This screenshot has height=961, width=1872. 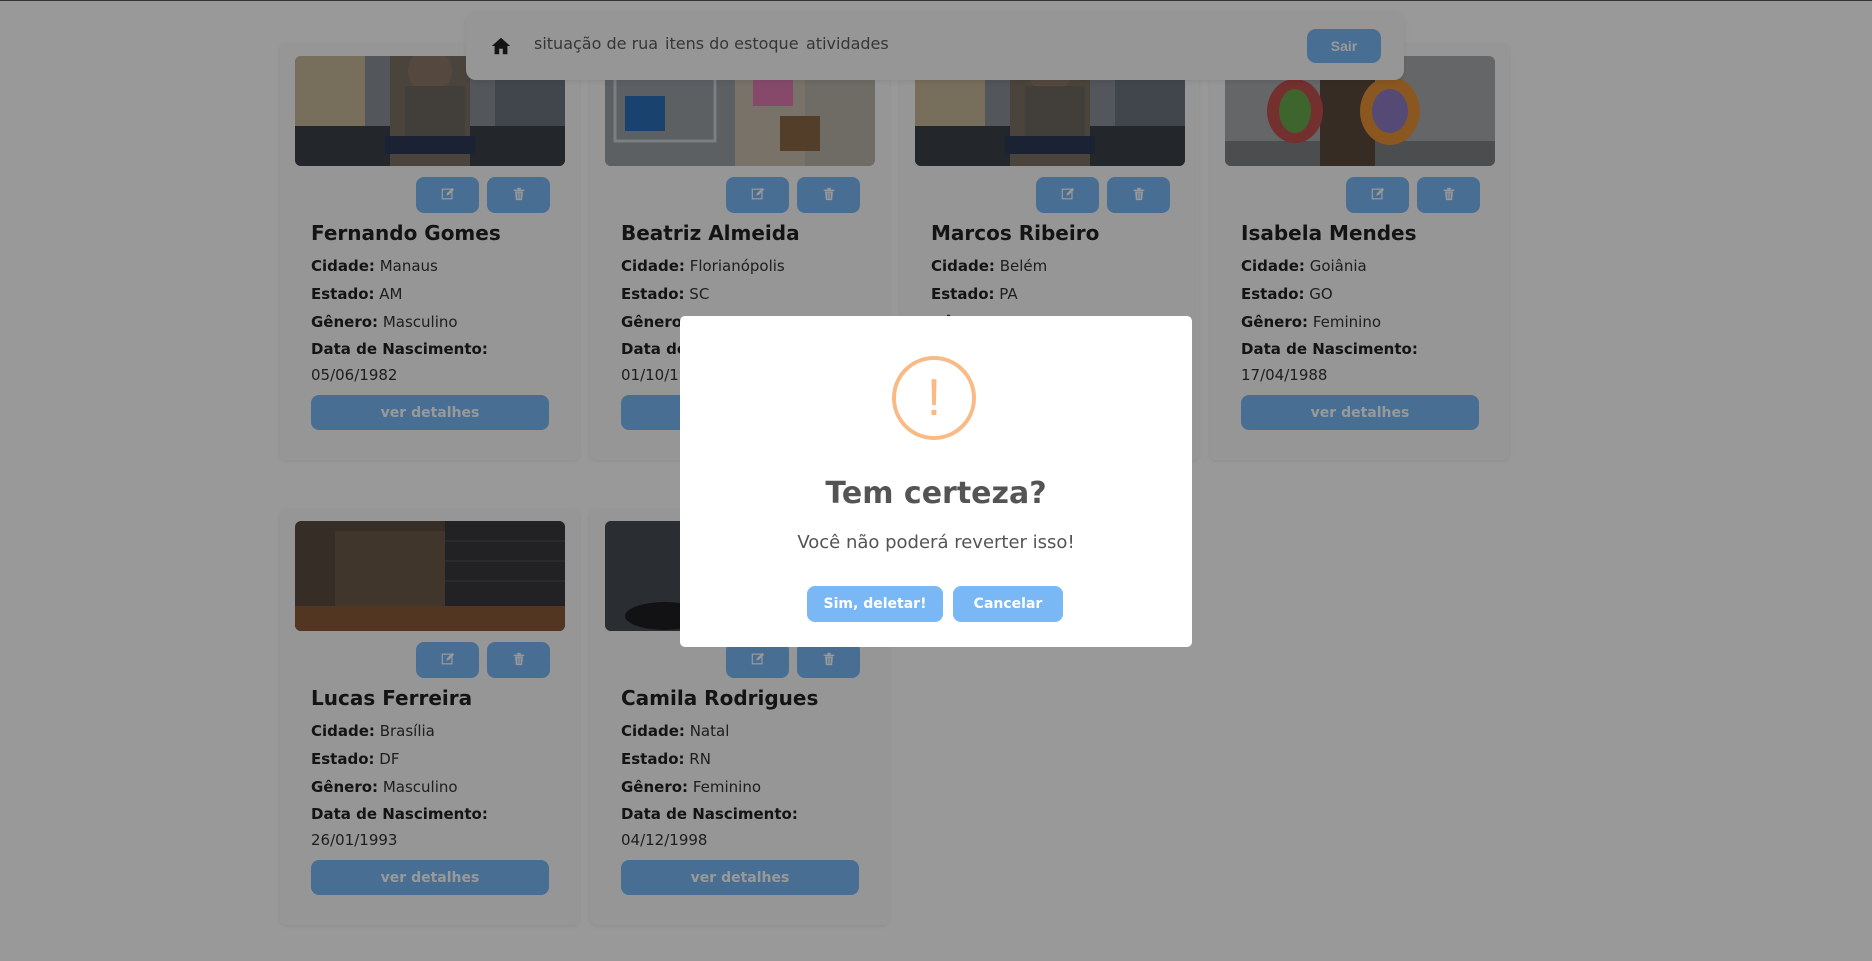 I want to click on dialog-text: Você não poderá reverter isso!, so click(x=936, y=542).